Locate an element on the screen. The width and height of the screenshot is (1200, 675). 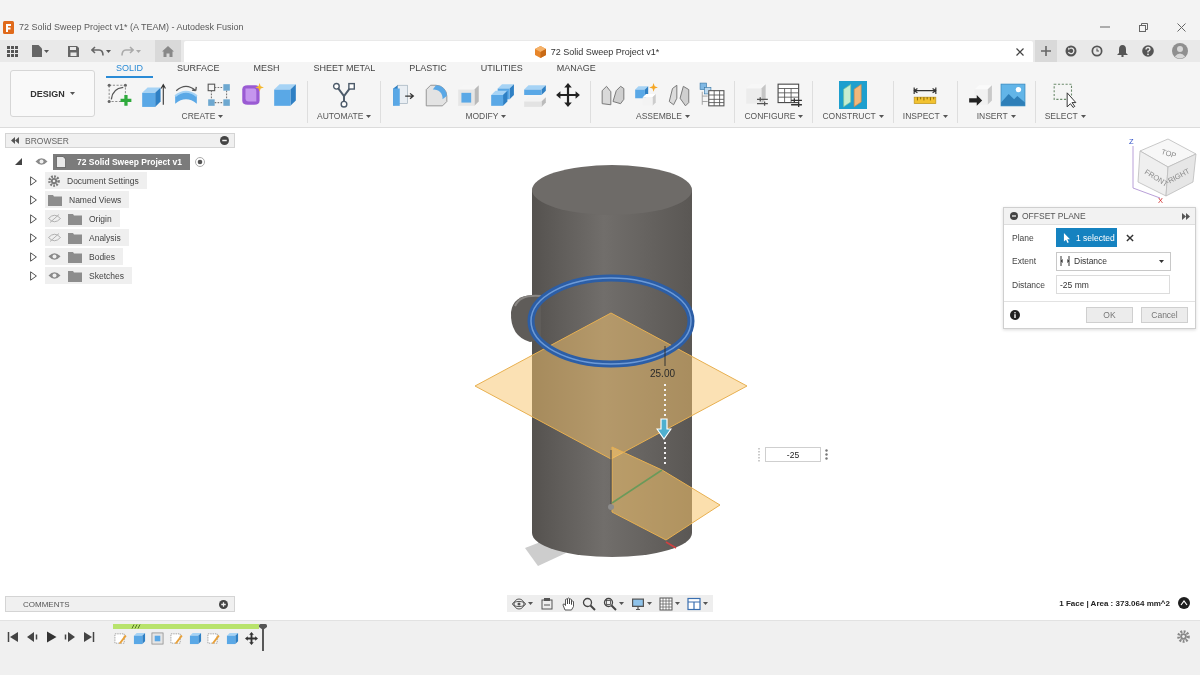
clear-selection-icon is located at coordinates (1130, 237).